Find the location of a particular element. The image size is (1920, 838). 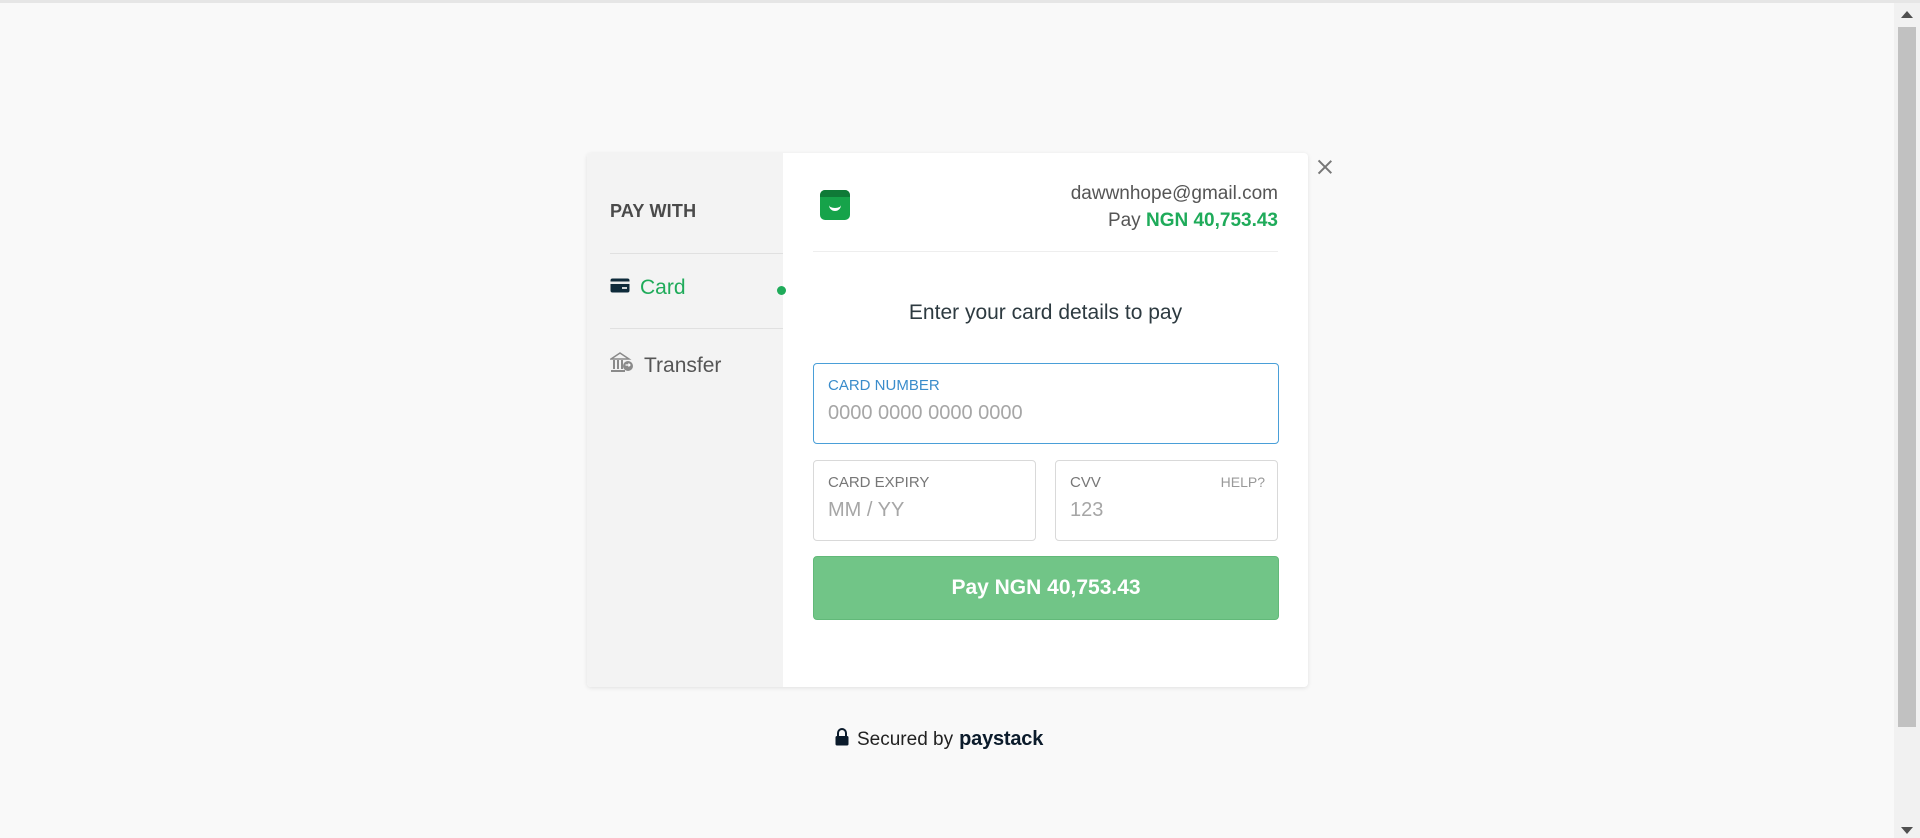

cvv-field: CVV HELP? is located at coordinates (1166, 500).